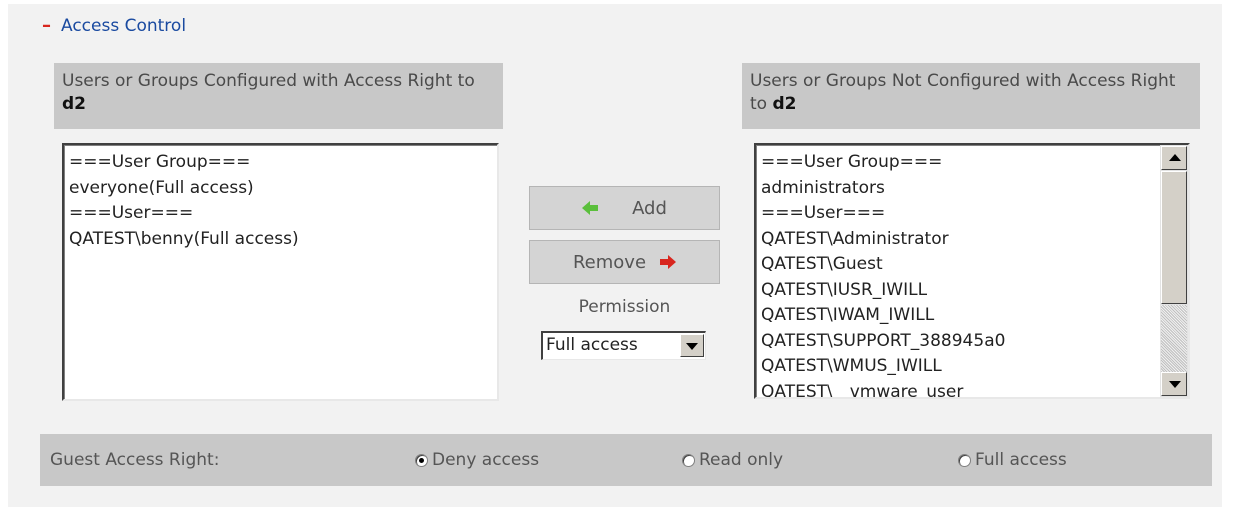 Image resolution: width=1236 pixels, height=507 pixels. I want to click on scroll-up-button, so click(1174, 158).